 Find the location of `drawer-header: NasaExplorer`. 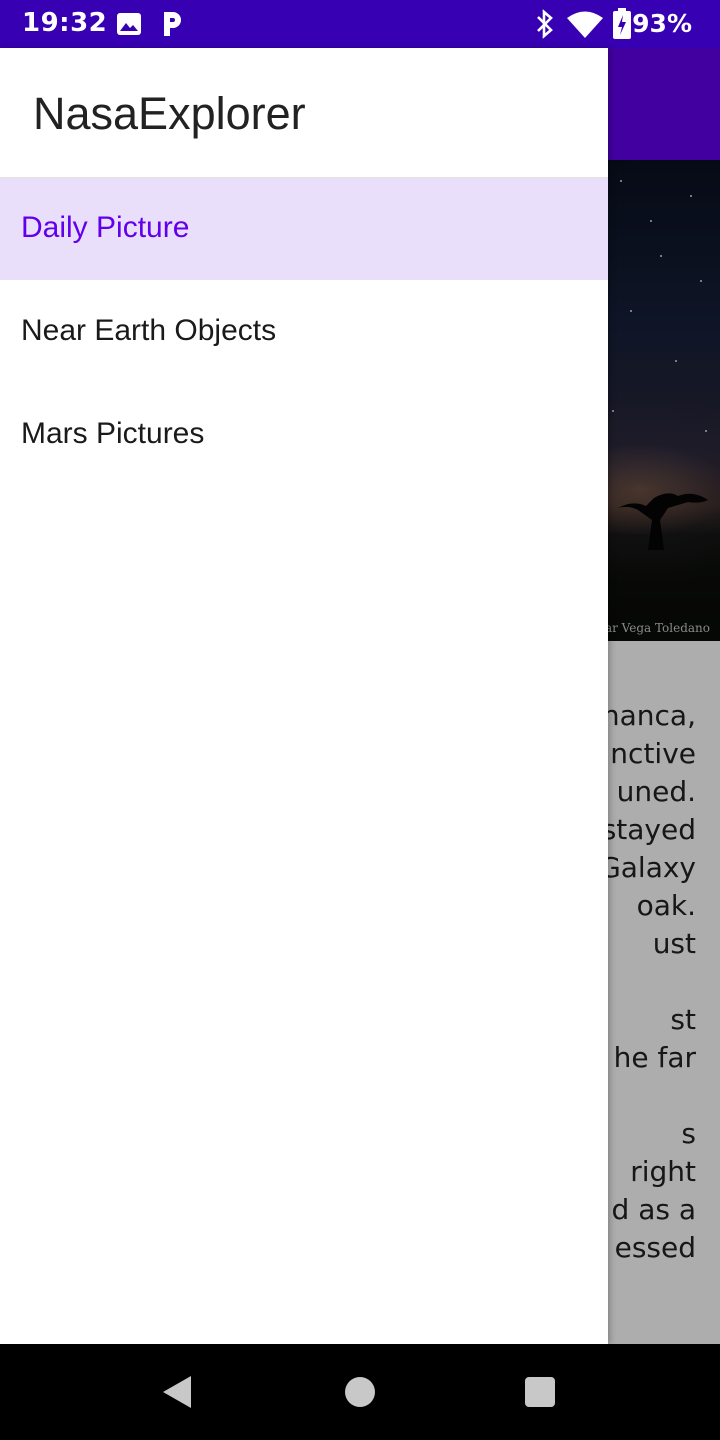

drawer-header: NasaExplorer is located at coordinates (304, 113).